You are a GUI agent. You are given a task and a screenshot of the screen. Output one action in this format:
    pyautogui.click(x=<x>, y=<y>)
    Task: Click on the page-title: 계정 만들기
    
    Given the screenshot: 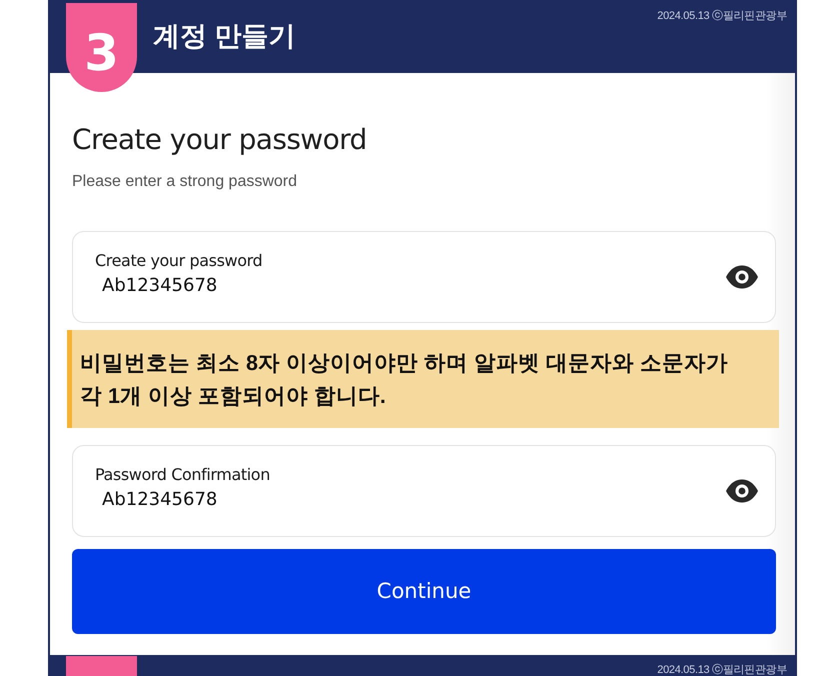 What is the action you would take?
    pyautogui.click(x=224, y=36)
    